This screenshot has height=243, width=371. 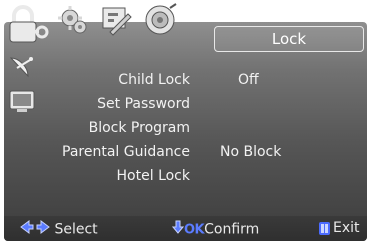 What do you see at coordinates (35, 229) in the screenshot?
I see `left-right-arrow-icon` at bounding box center [35, 229].